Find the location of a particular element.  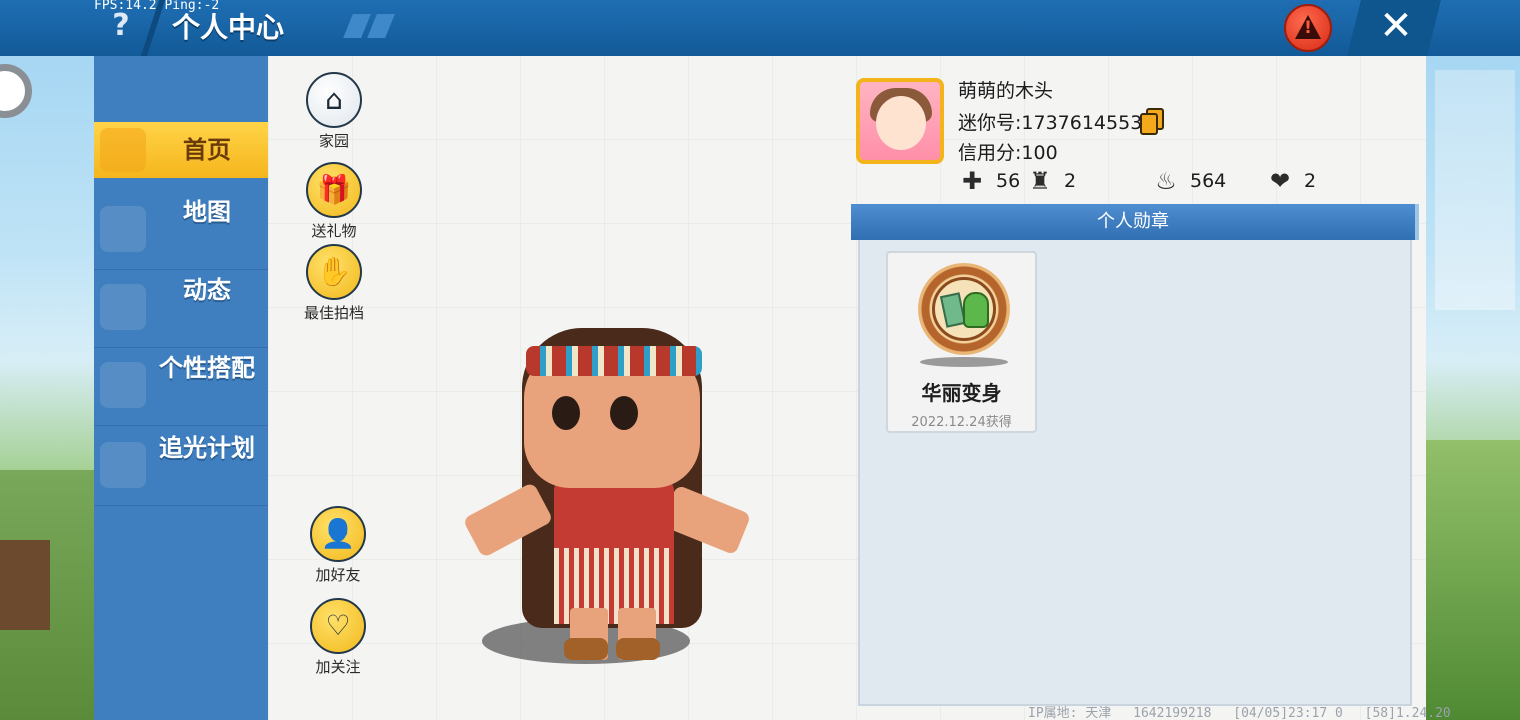

follow-button: ♡ 加关注 is located at coordinates (338, 637).